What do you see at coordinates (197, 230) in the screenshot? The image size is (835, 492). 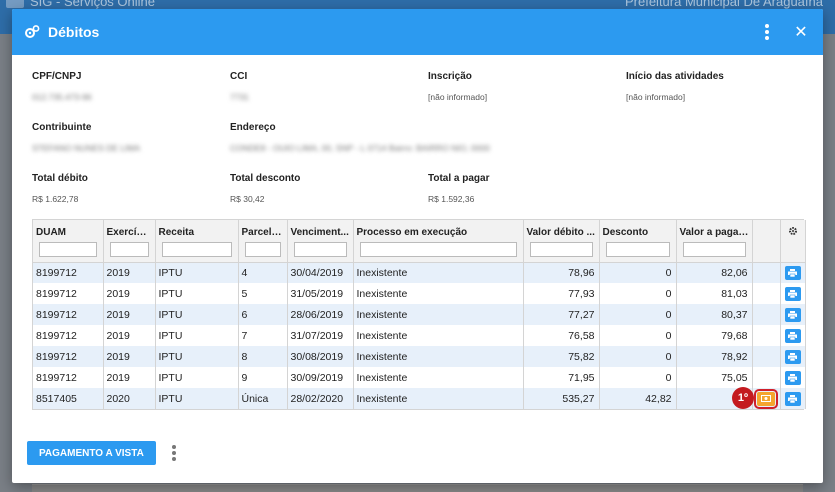 I see `col-header-receita: Receita` at bounding box center [197, 230].